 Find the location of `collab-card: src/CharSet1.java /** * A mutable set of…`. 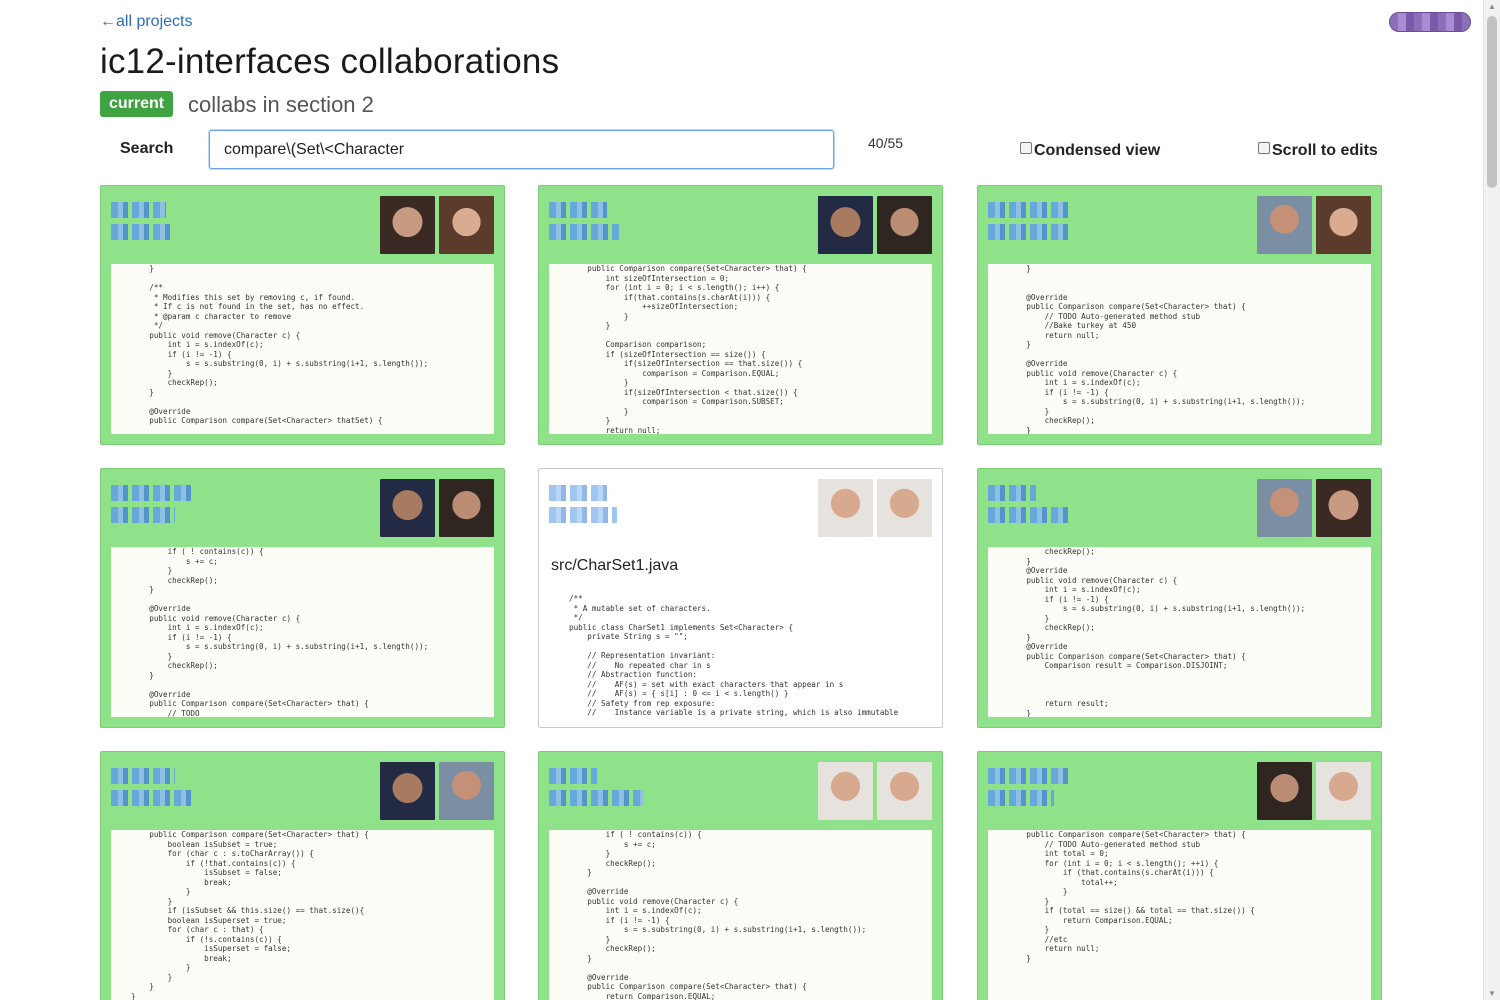

collab-card: src/CharSet1.java /** * A mutable set of… is located at coordinates (740, 598).